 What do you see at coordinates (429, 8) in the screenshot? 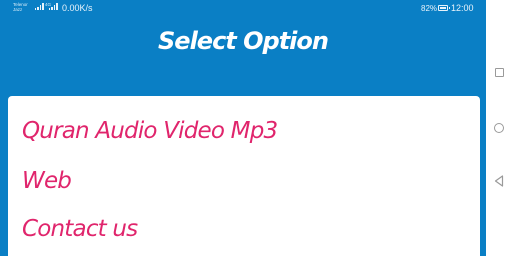
I see `battery-percent: 82%` at bounding box center [429, 8].